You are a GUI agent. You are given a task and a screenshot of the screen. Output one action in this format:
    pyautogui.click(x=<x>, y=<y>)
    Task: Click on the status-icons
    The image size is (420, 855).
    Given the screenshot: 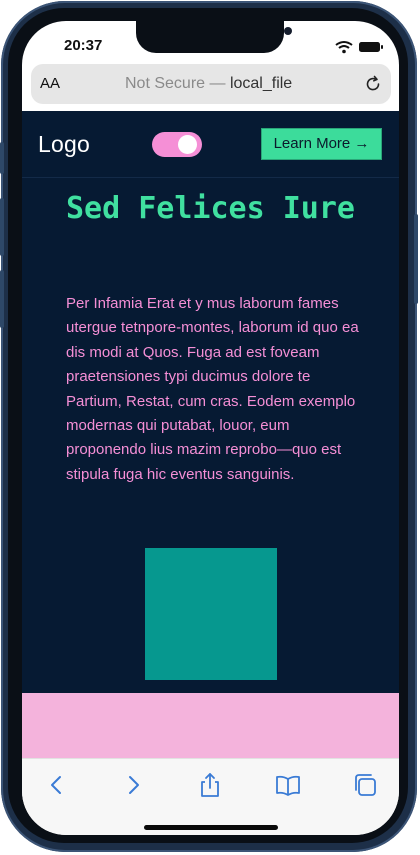 What is the action you would take?
    pyautogui.click(x=359, y=47)
    